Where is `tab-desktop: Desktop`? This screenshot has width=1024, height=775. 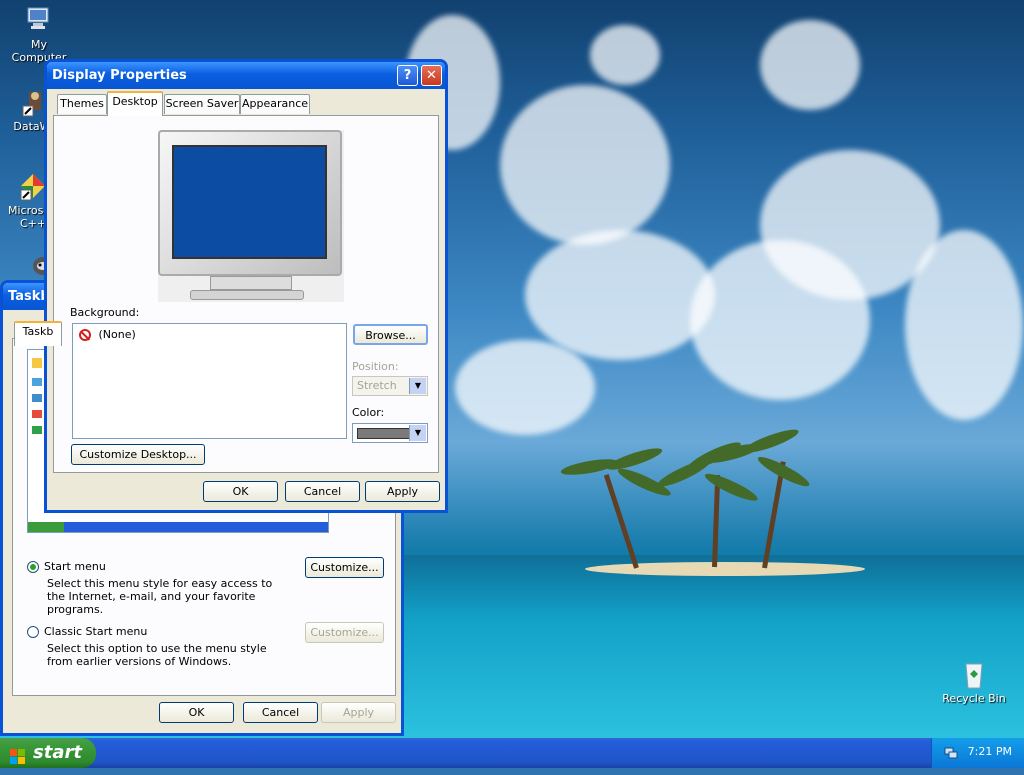
tab-desktop: Desktop is located at coordinates (135, 103).